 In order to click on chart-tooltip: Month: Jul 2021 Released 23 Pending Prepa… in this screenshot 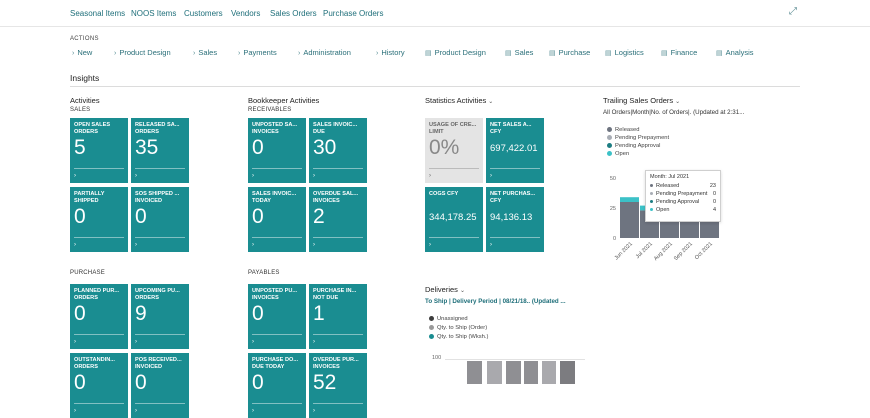, I will do `click(683, 196)`.